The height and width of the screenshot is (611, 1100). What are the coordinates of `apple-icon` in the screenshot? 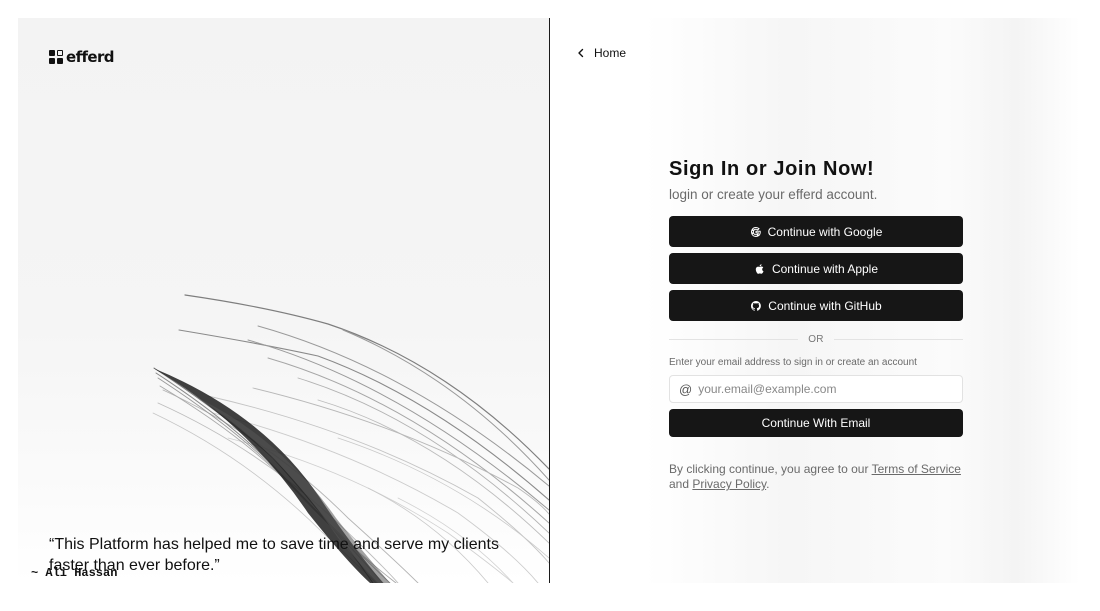 It's located at (759, 268).